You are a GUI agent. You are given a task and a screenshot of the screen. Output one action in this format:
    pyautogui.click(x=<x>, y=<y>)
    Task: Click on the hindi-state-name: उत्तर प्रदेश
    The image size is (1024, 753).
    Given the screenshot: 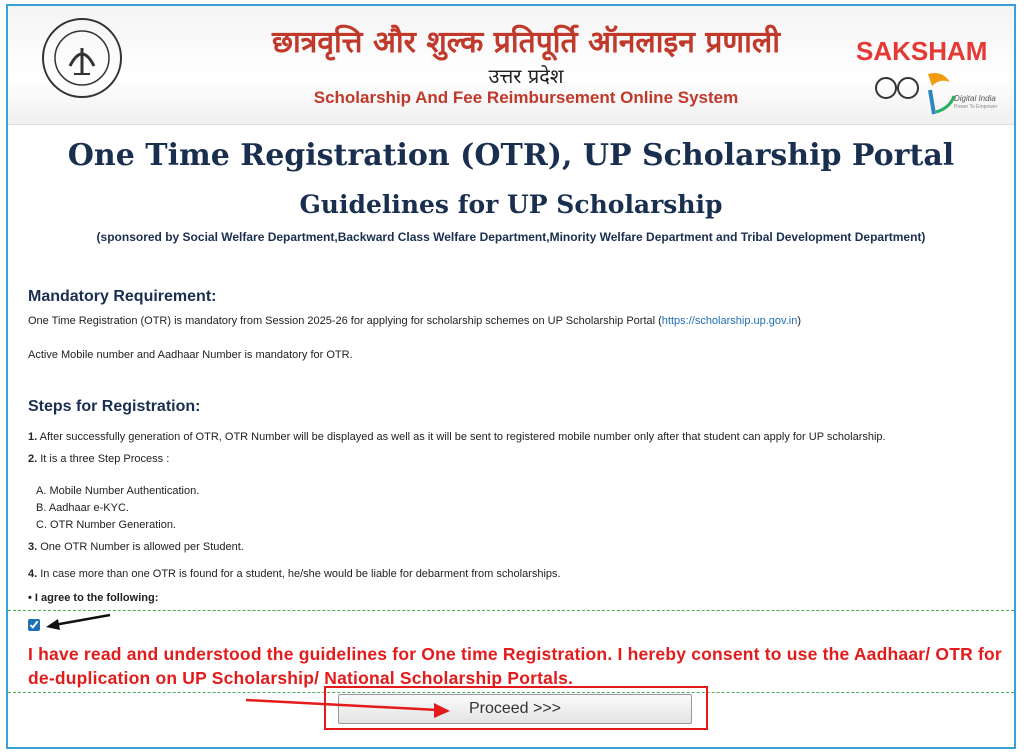 What is the action you would take?
    pyautogui.click(x=526, y=76)
    